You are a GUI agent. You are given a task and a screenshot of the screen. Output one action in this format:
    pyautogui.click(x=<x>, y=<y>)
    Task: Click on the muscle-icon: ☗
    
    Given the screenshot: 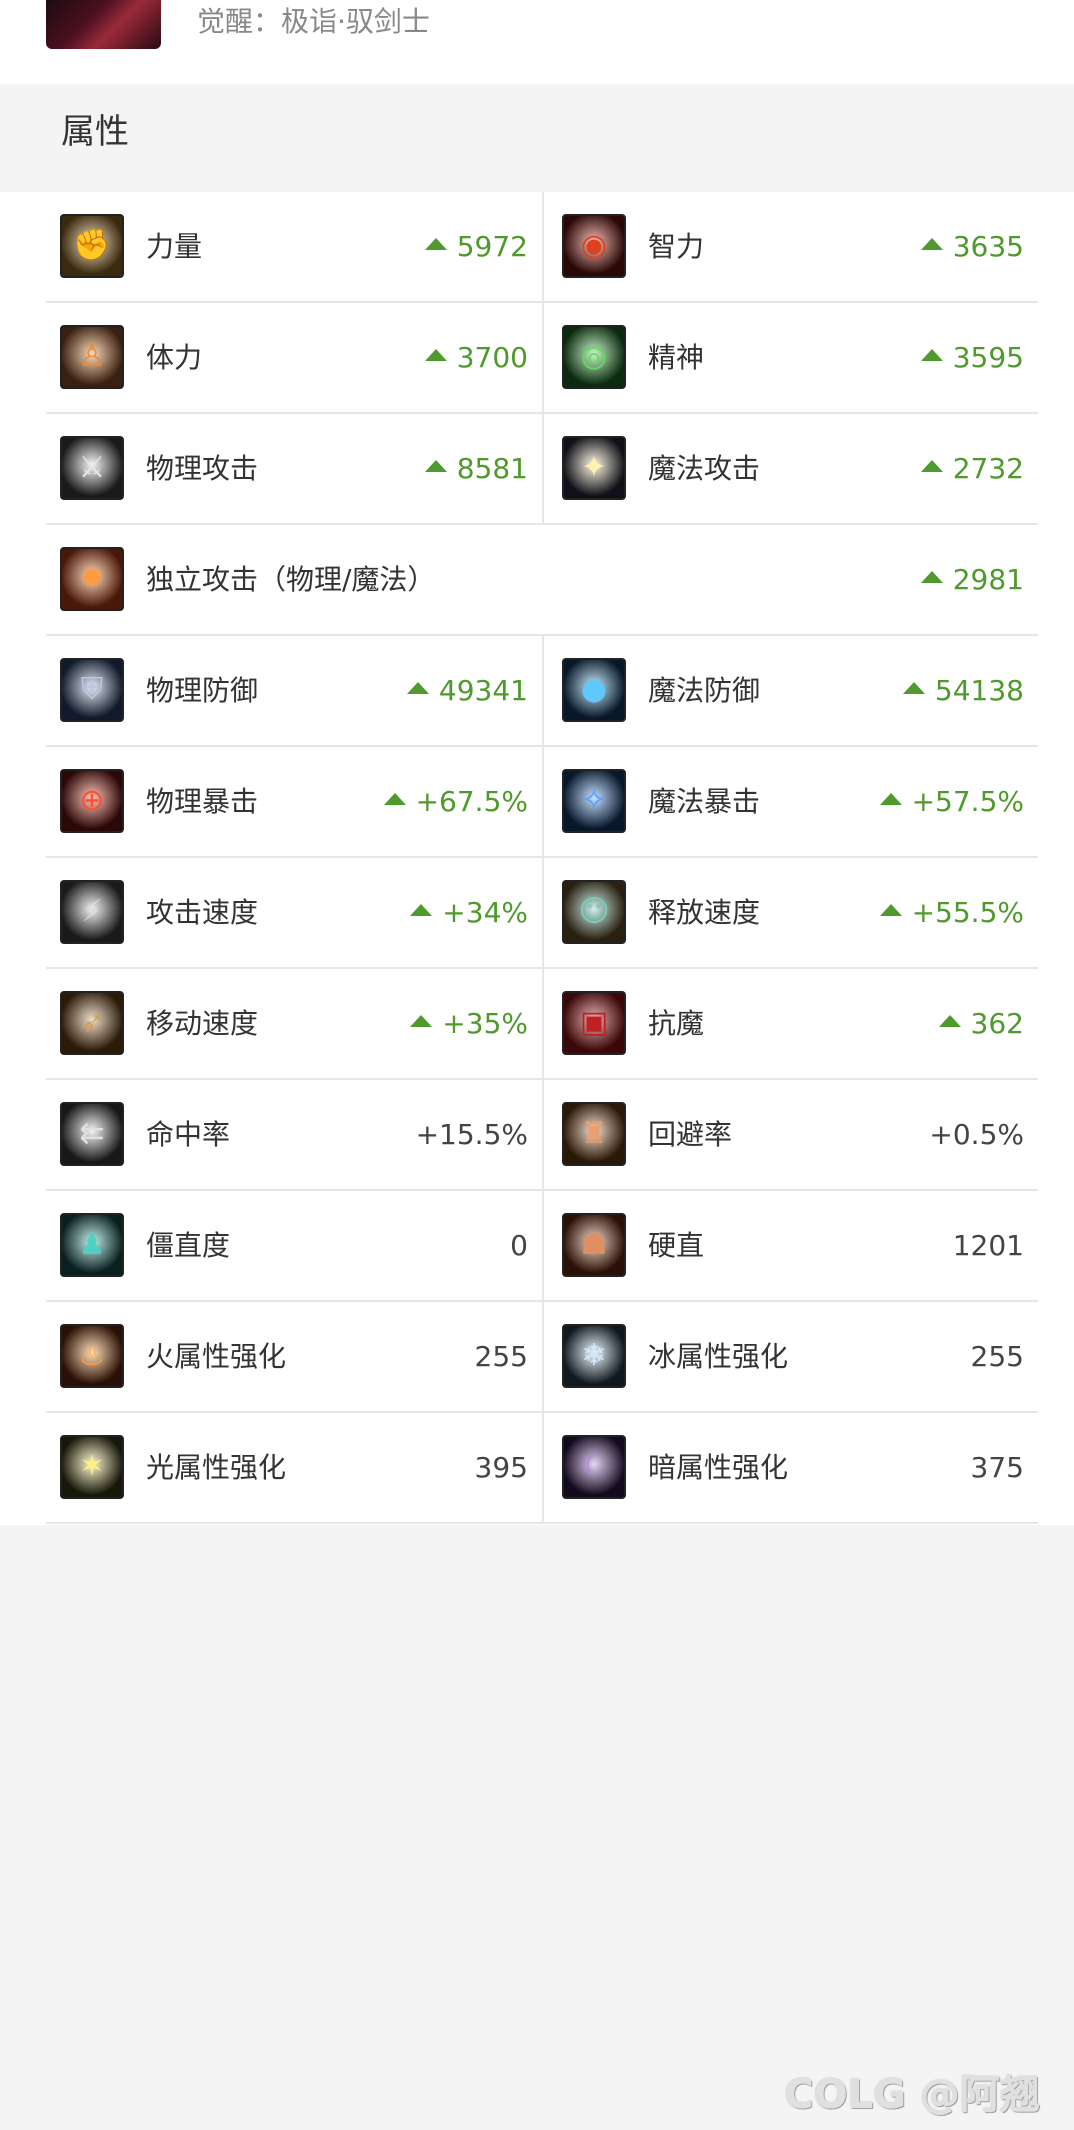 What is the action you would take?
    pyautogui.click(x=594, y=1245)
    